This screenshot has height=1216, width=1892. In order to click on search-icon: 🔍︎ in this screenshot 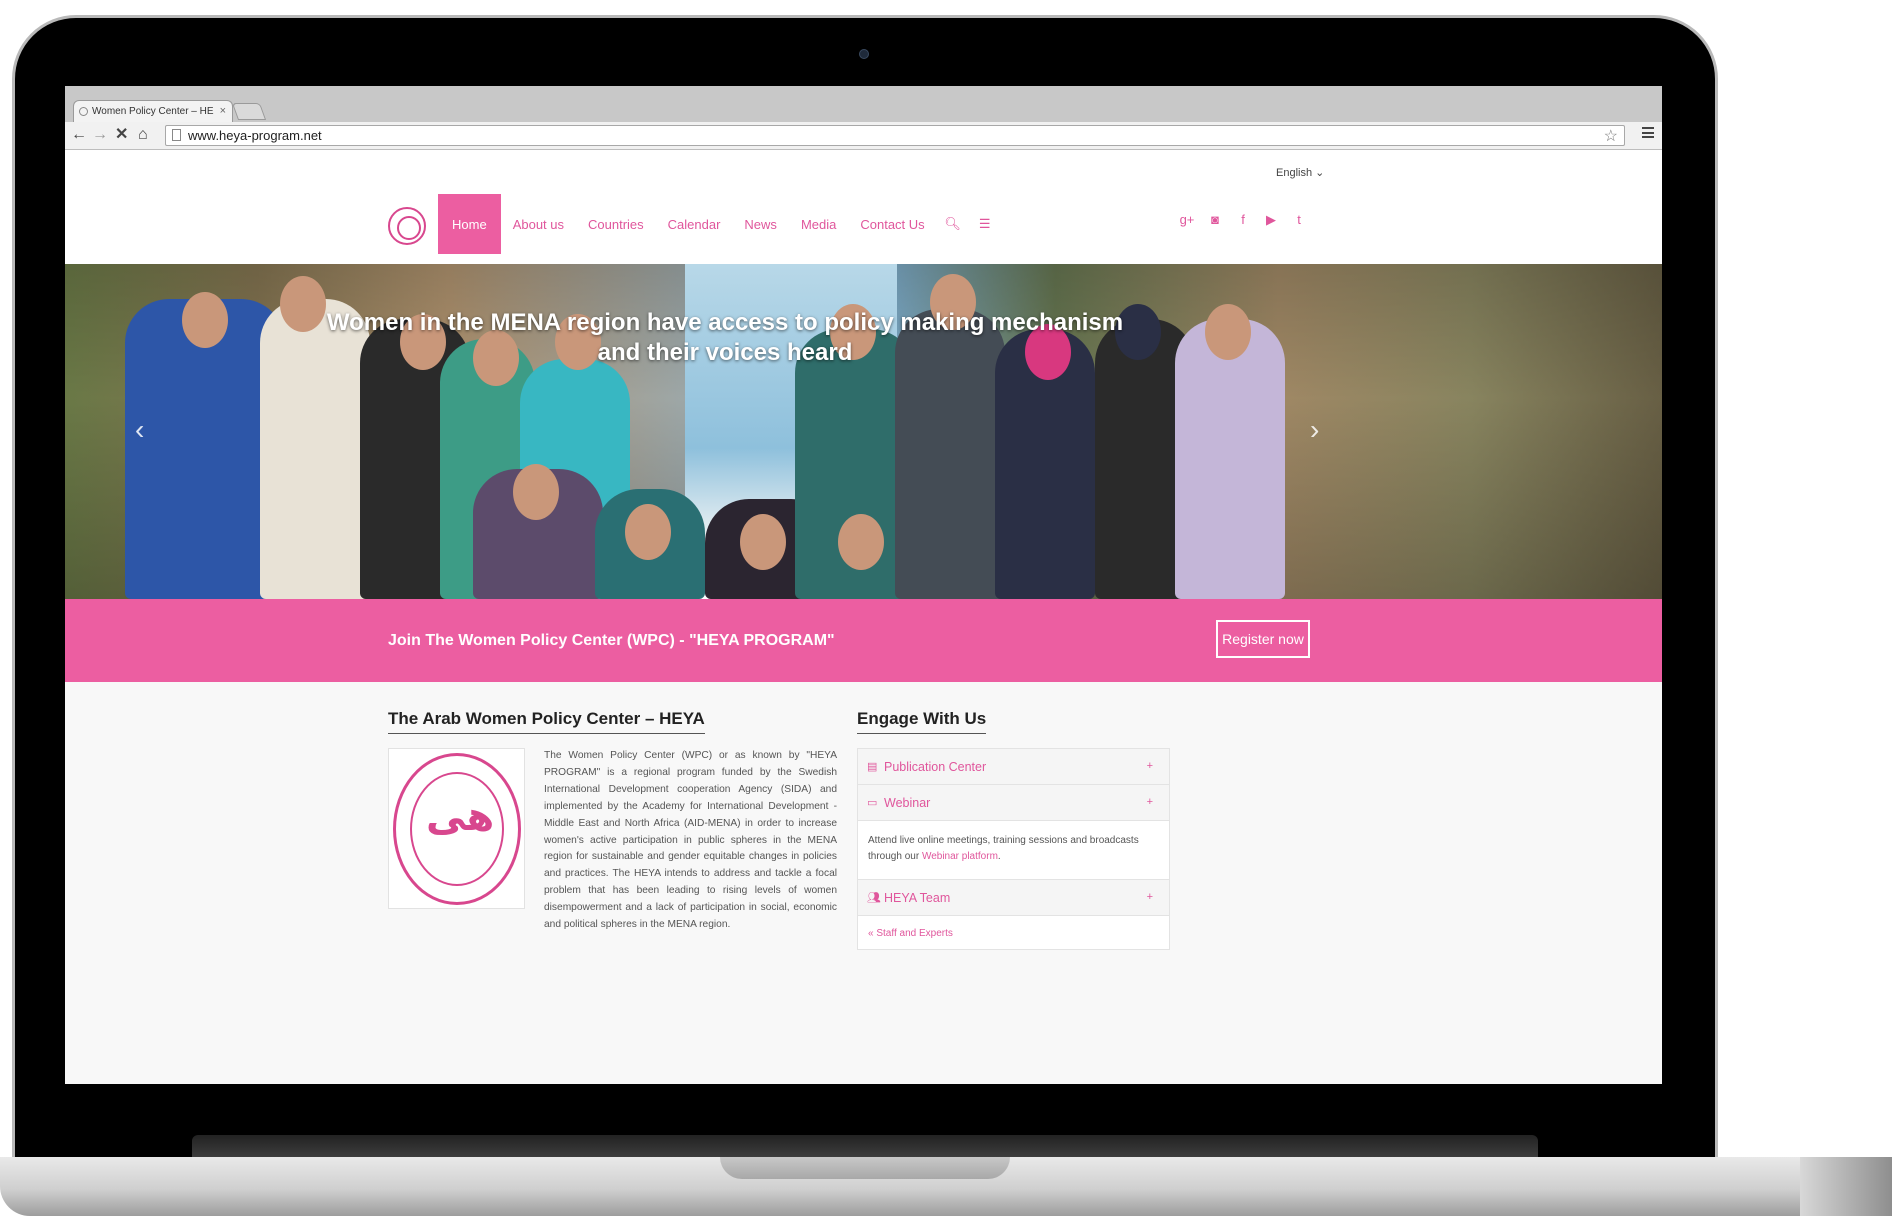, I will do `click(953, 224)`.